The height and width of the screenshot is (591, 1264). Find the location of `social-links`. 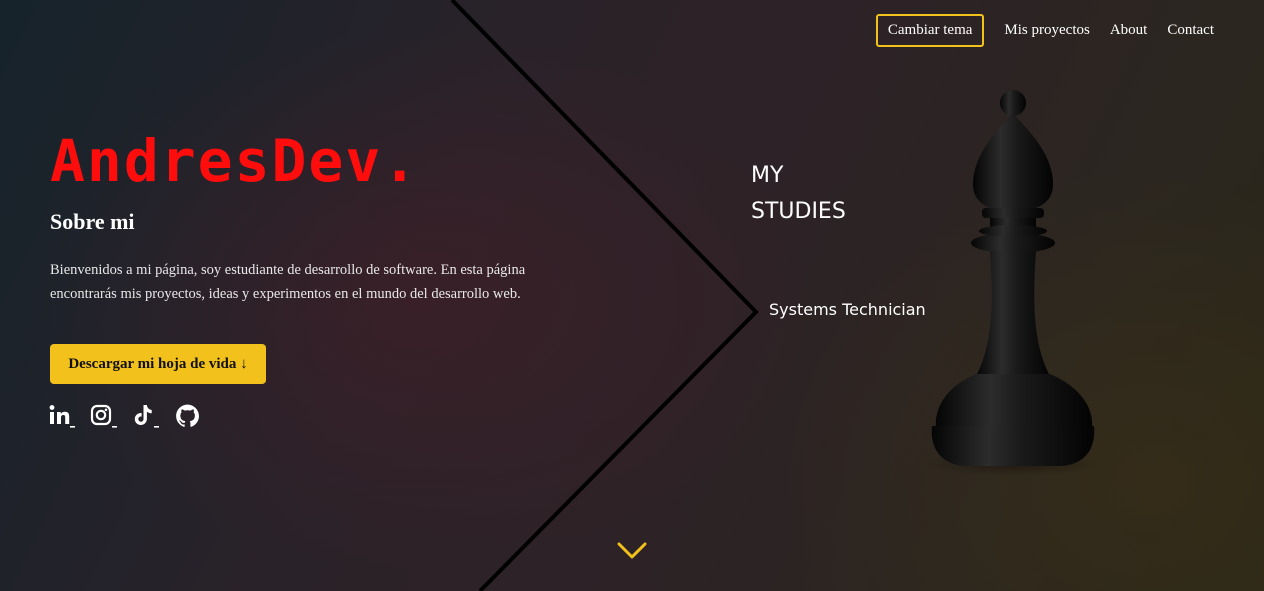

social-links is located at coordinates (124, 416).